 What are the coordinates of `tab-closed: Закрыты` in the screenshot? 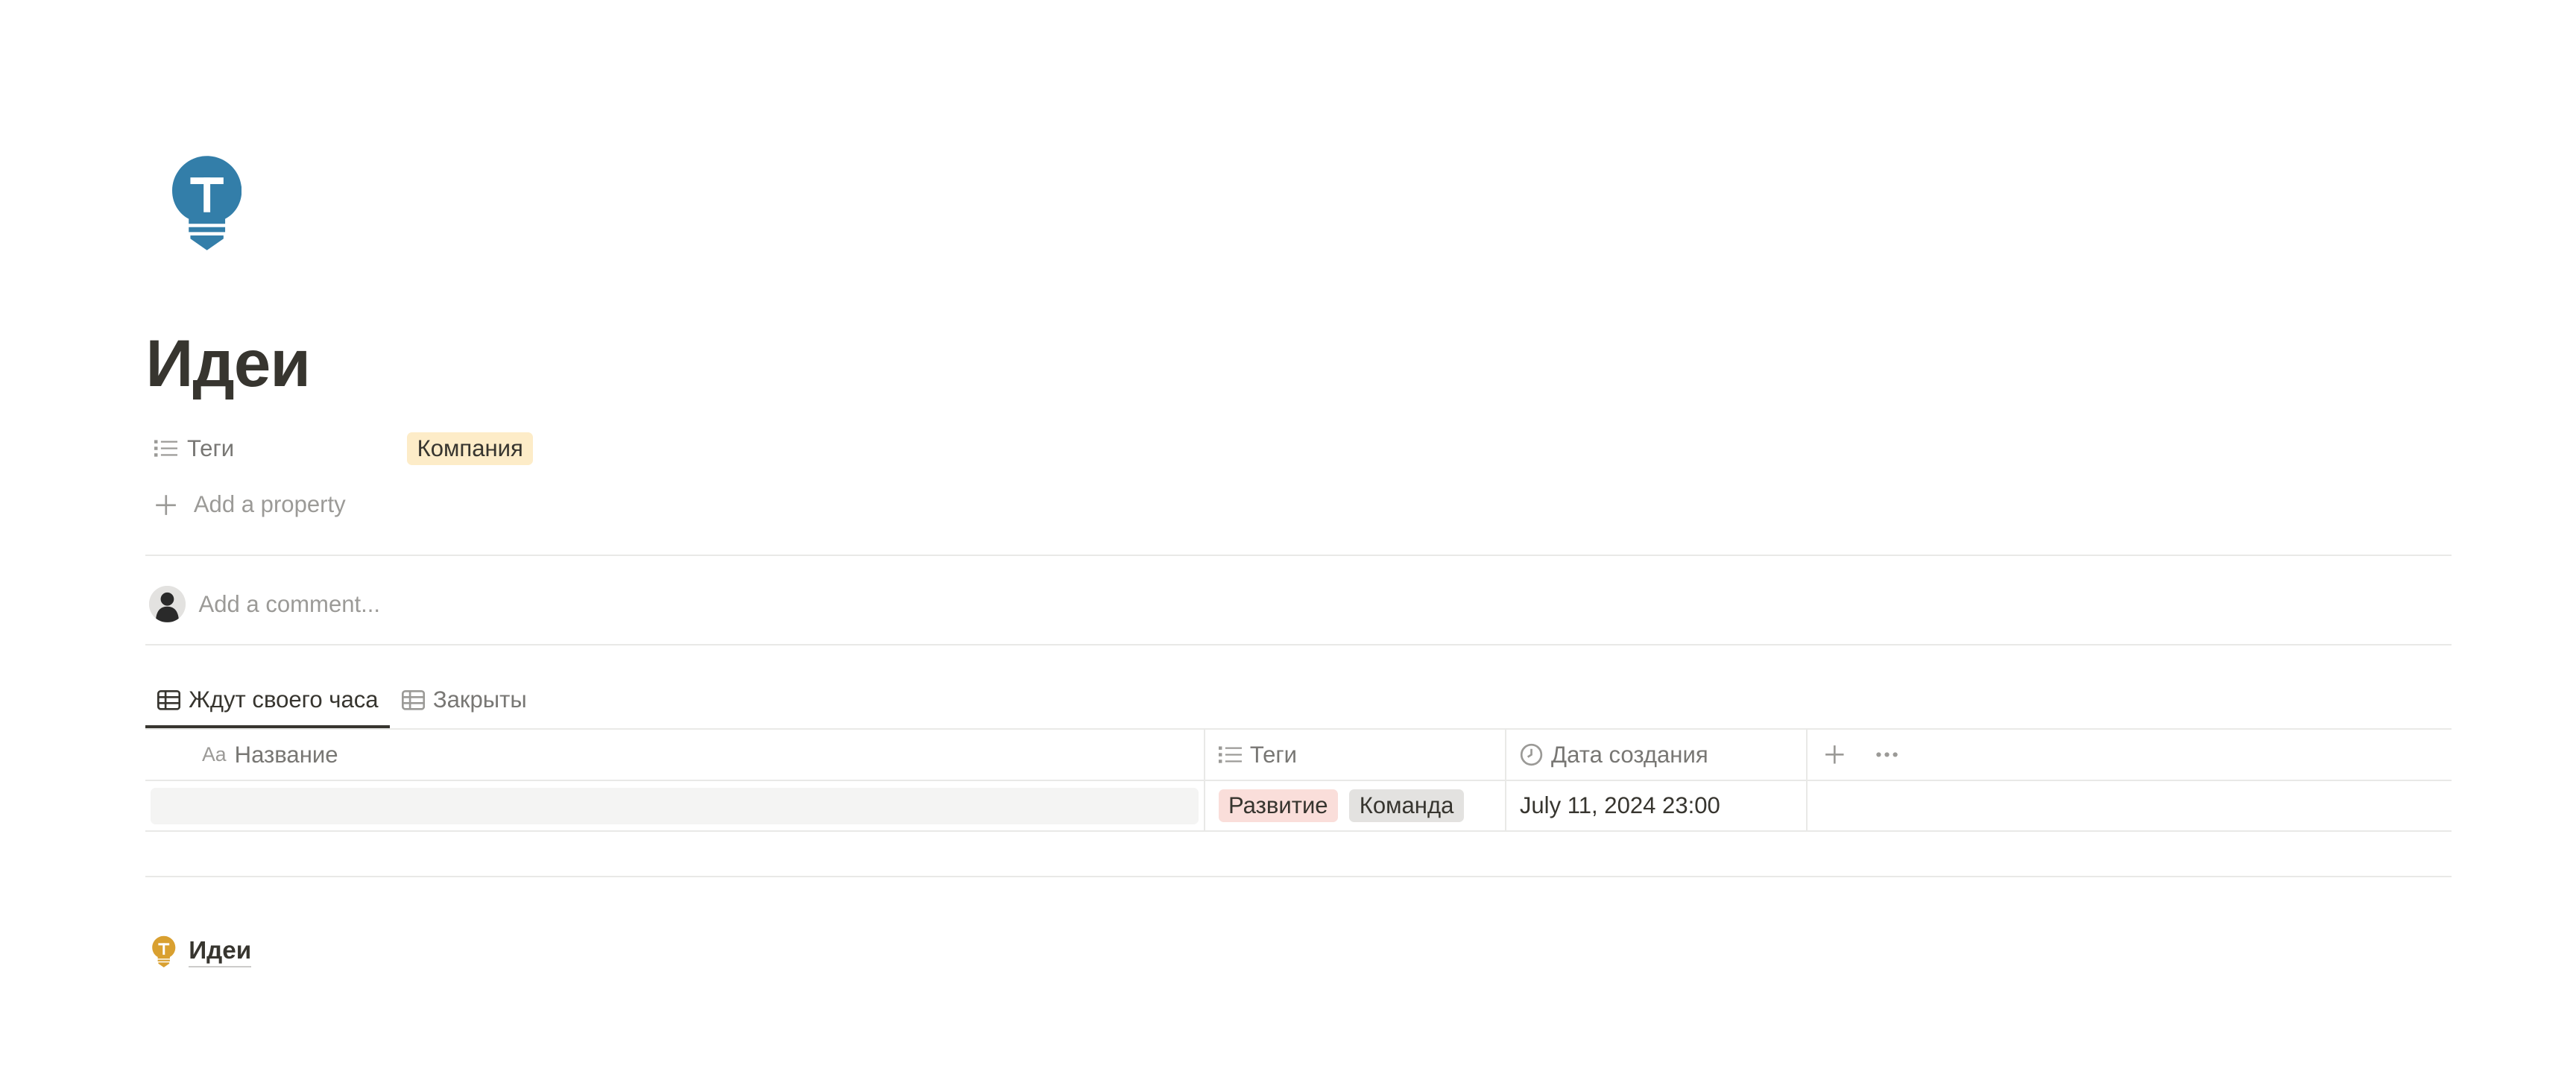 It's located at (464, 700).